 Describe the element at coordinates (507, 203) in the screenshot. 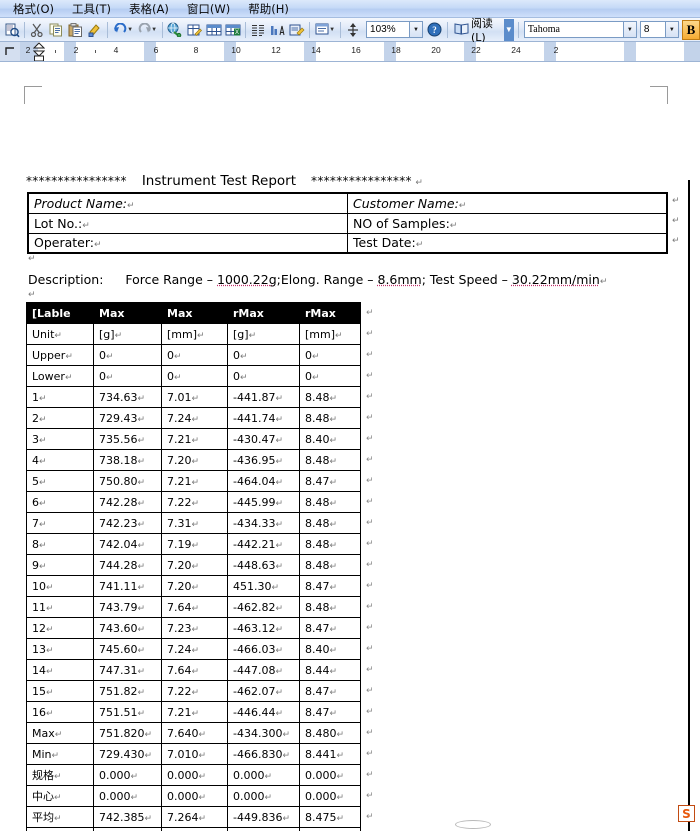

I see `info-cell-customer-name: Customer Name:↵` at that location.